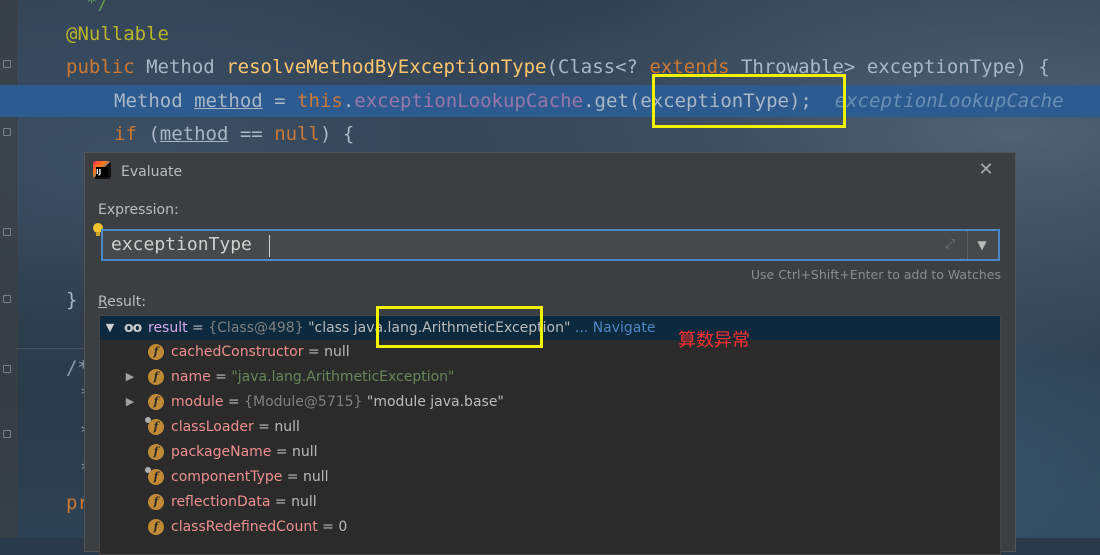 This screenshot has height=555, width=1100. What do you see at coordinates (8, 269) in the screenshot?
I see `editor-gutter` at bounding box center [8, 269].